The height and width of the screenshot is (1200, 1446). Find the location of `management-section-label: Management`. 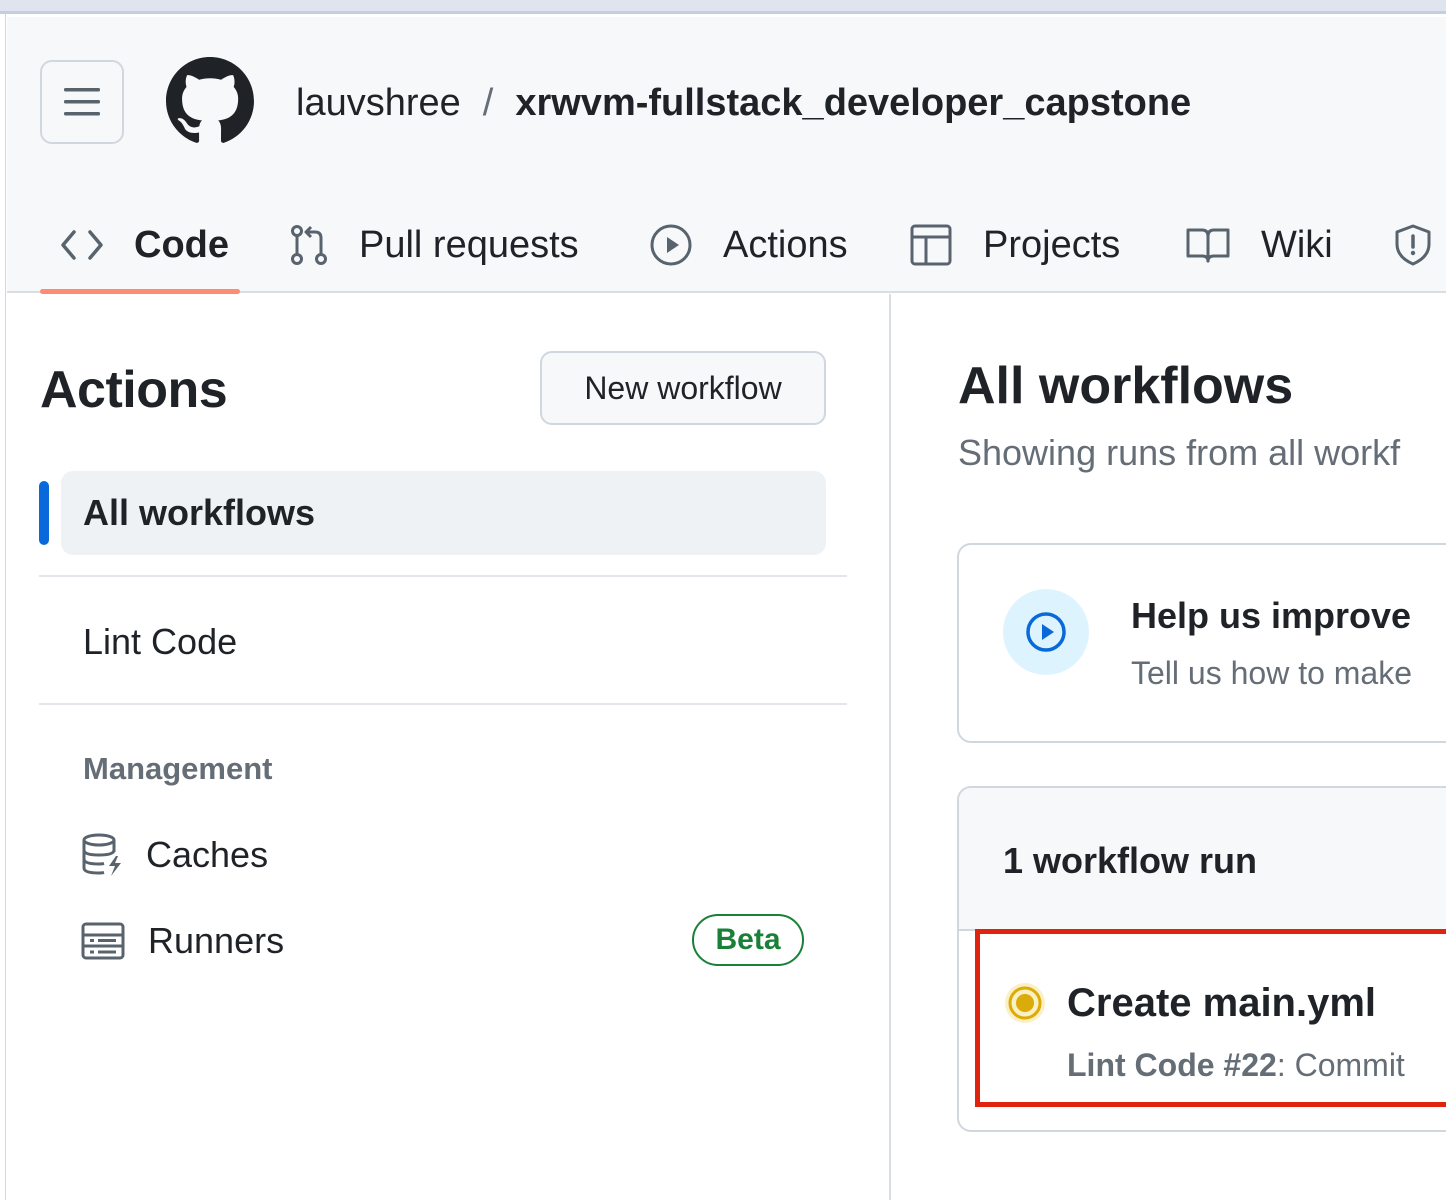

management-section-label: Management is located at coordinates (178, 768).